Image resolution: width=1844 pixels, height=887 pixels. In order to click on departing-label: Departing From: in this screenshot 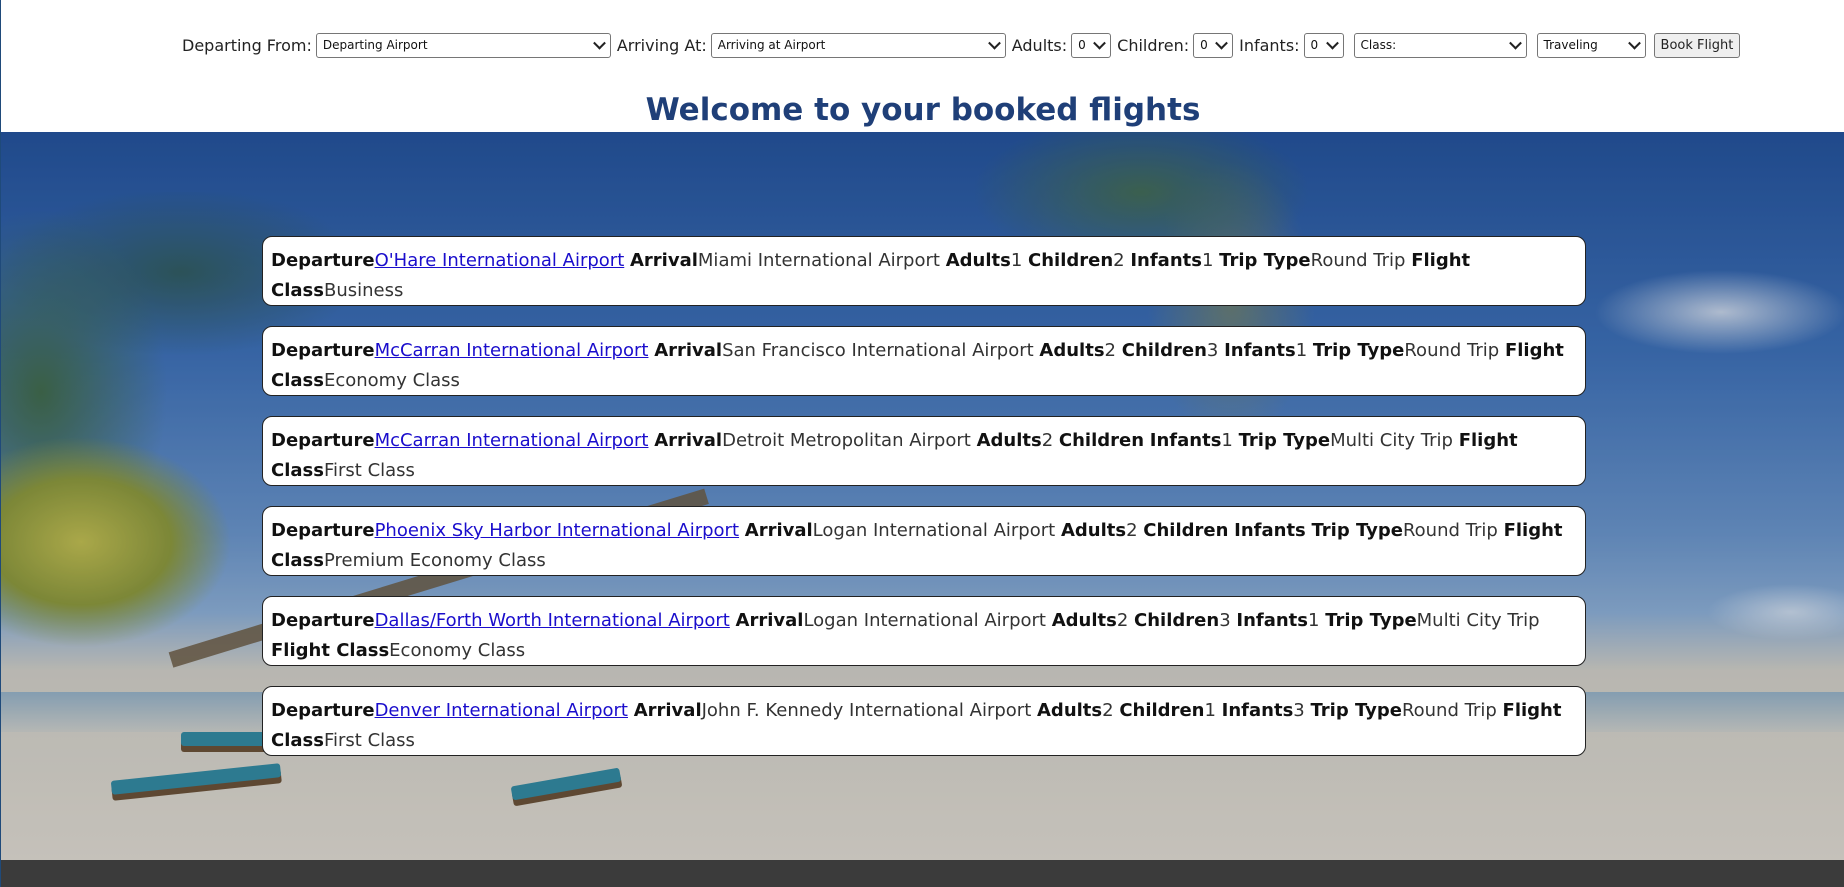, I will do `click(247, 45)`.